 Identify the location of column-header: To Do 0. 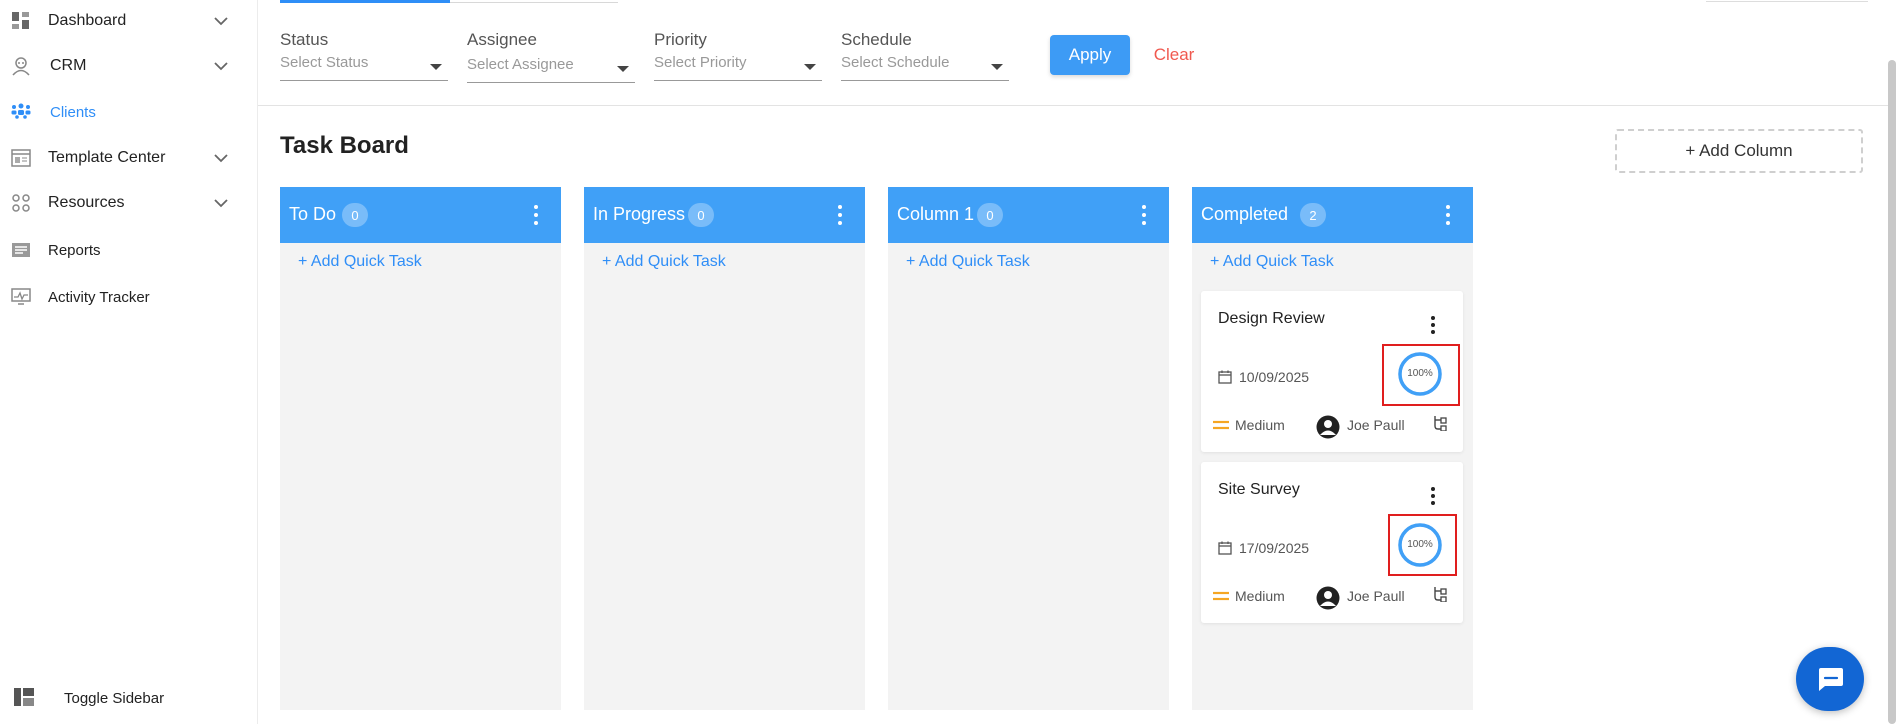
(420, 215).